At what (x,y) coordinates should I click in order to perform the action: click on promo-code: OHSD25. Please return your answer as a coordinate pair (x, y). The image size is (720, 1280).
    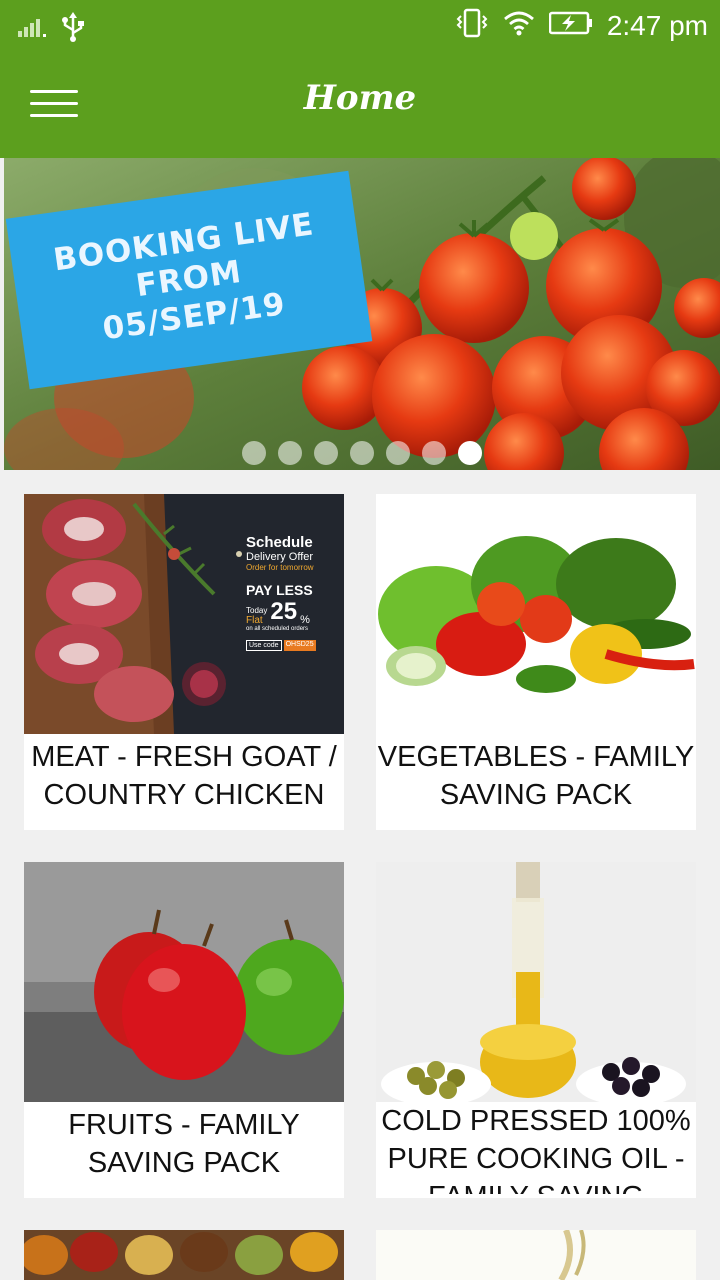
    Looking at the image, I should click on (299, 645).